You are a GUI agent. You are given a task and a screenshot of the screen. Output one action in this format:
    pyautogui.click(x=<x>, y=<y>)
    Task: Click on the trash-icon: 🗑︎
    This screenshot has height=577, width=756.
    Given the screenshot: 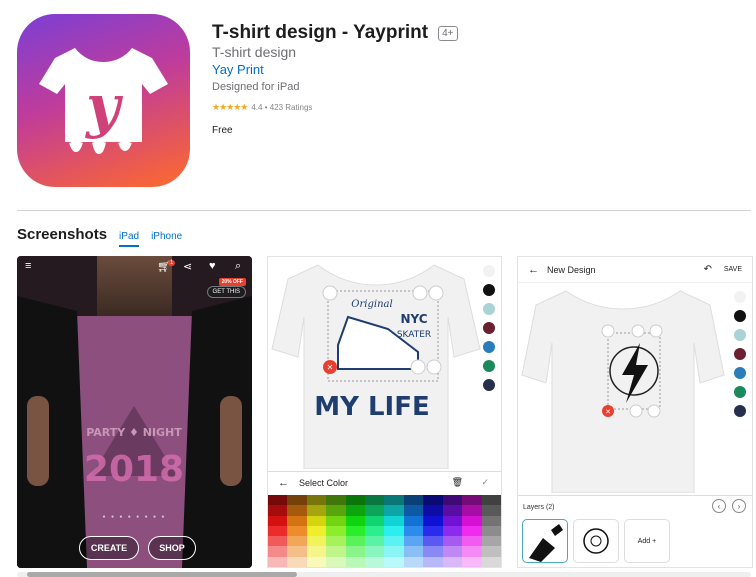 What is the action you would take?
    pyautogui.click(x=457, y=482)
    